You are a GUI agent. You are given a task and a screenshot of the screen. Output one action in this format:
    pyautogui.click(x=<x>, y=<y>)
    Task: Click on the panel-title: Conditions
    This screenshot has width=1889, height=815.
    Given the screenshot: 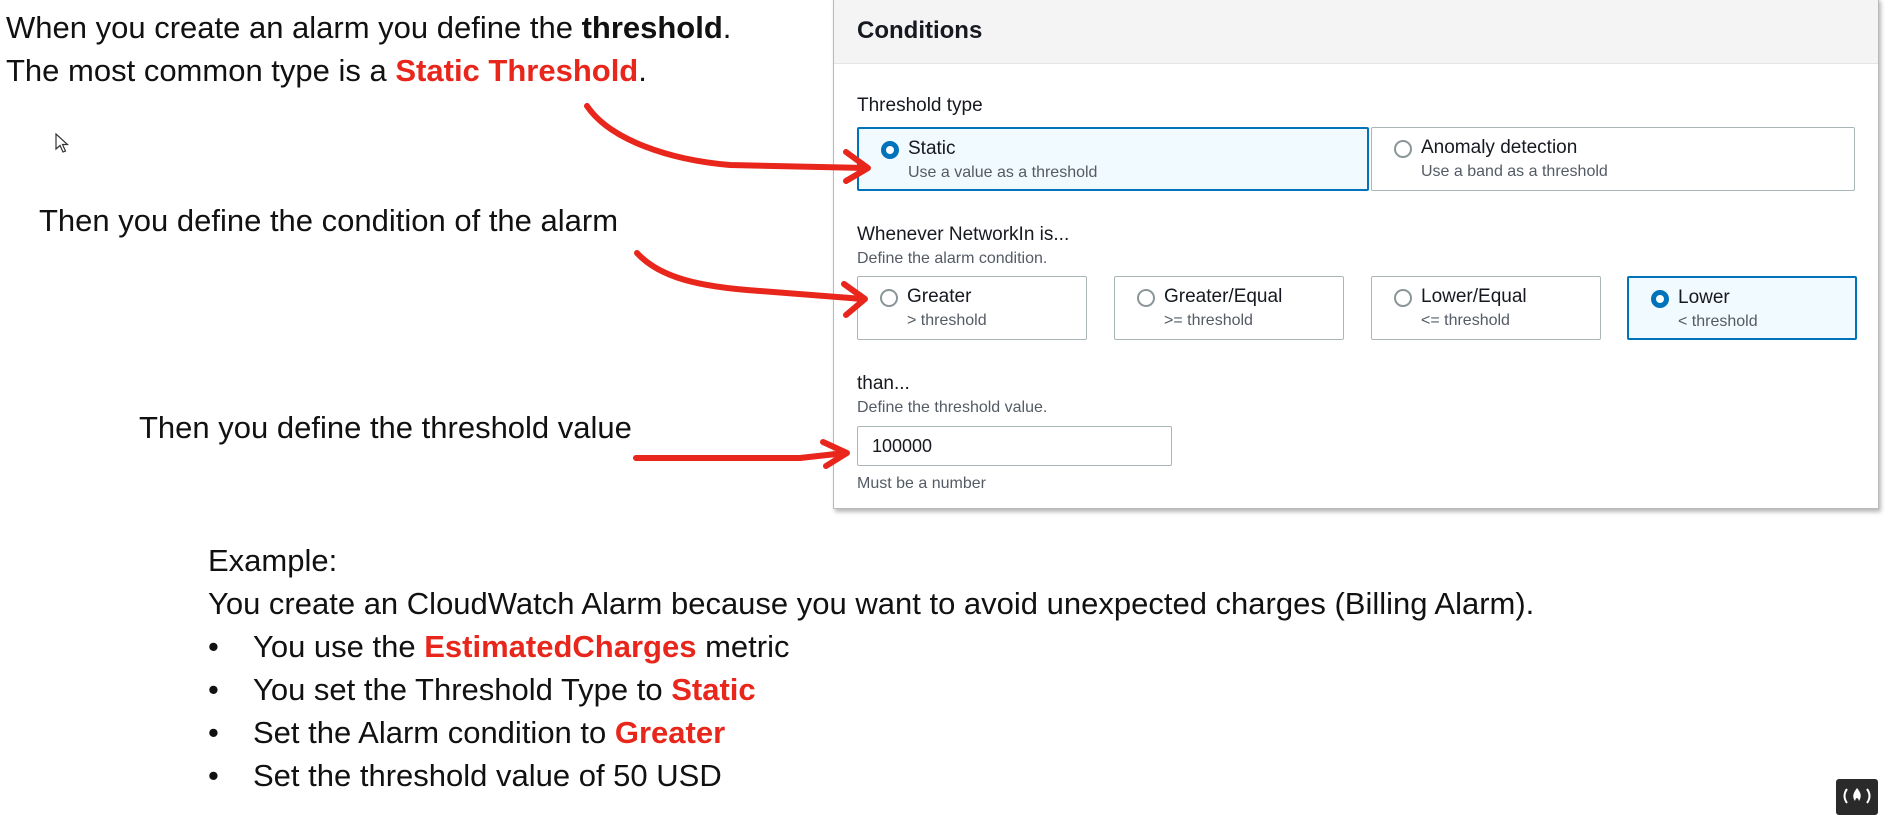 What is the action you would take?
    pyautogui.click(x=1356, y=32)
    